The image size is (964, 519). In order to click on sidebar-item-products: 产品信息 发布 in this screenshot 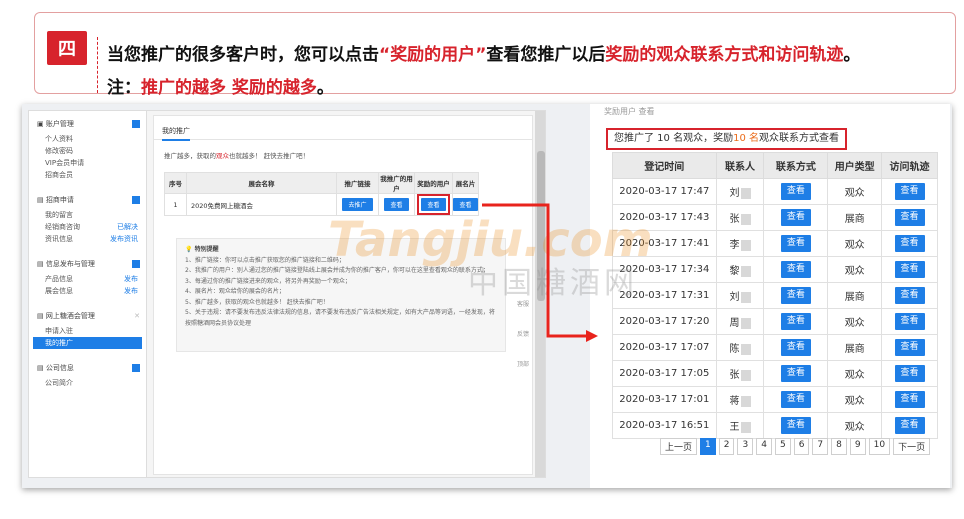, I will do `click(87, 279)`.